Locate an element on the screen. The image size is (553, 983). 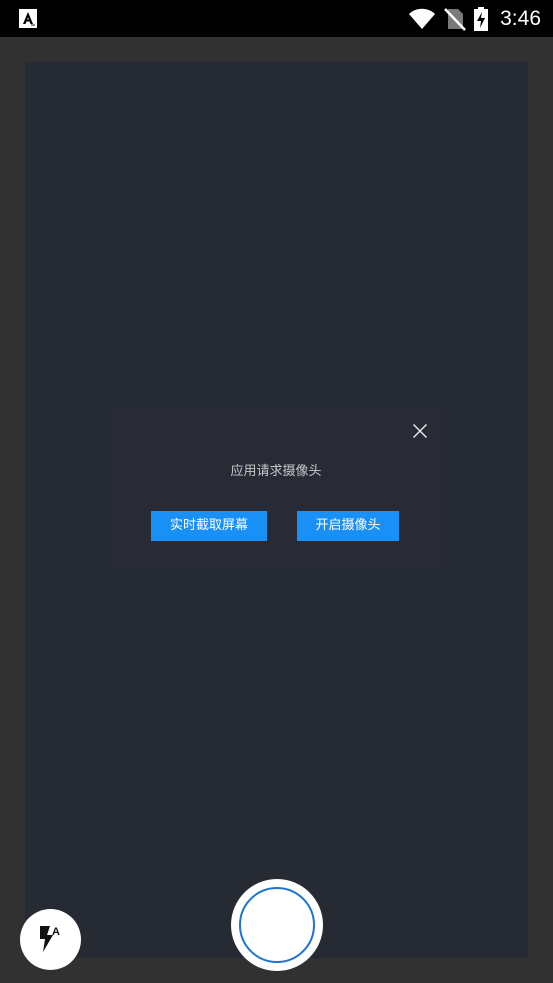
shutter-button is located at coordinates (277, 925).